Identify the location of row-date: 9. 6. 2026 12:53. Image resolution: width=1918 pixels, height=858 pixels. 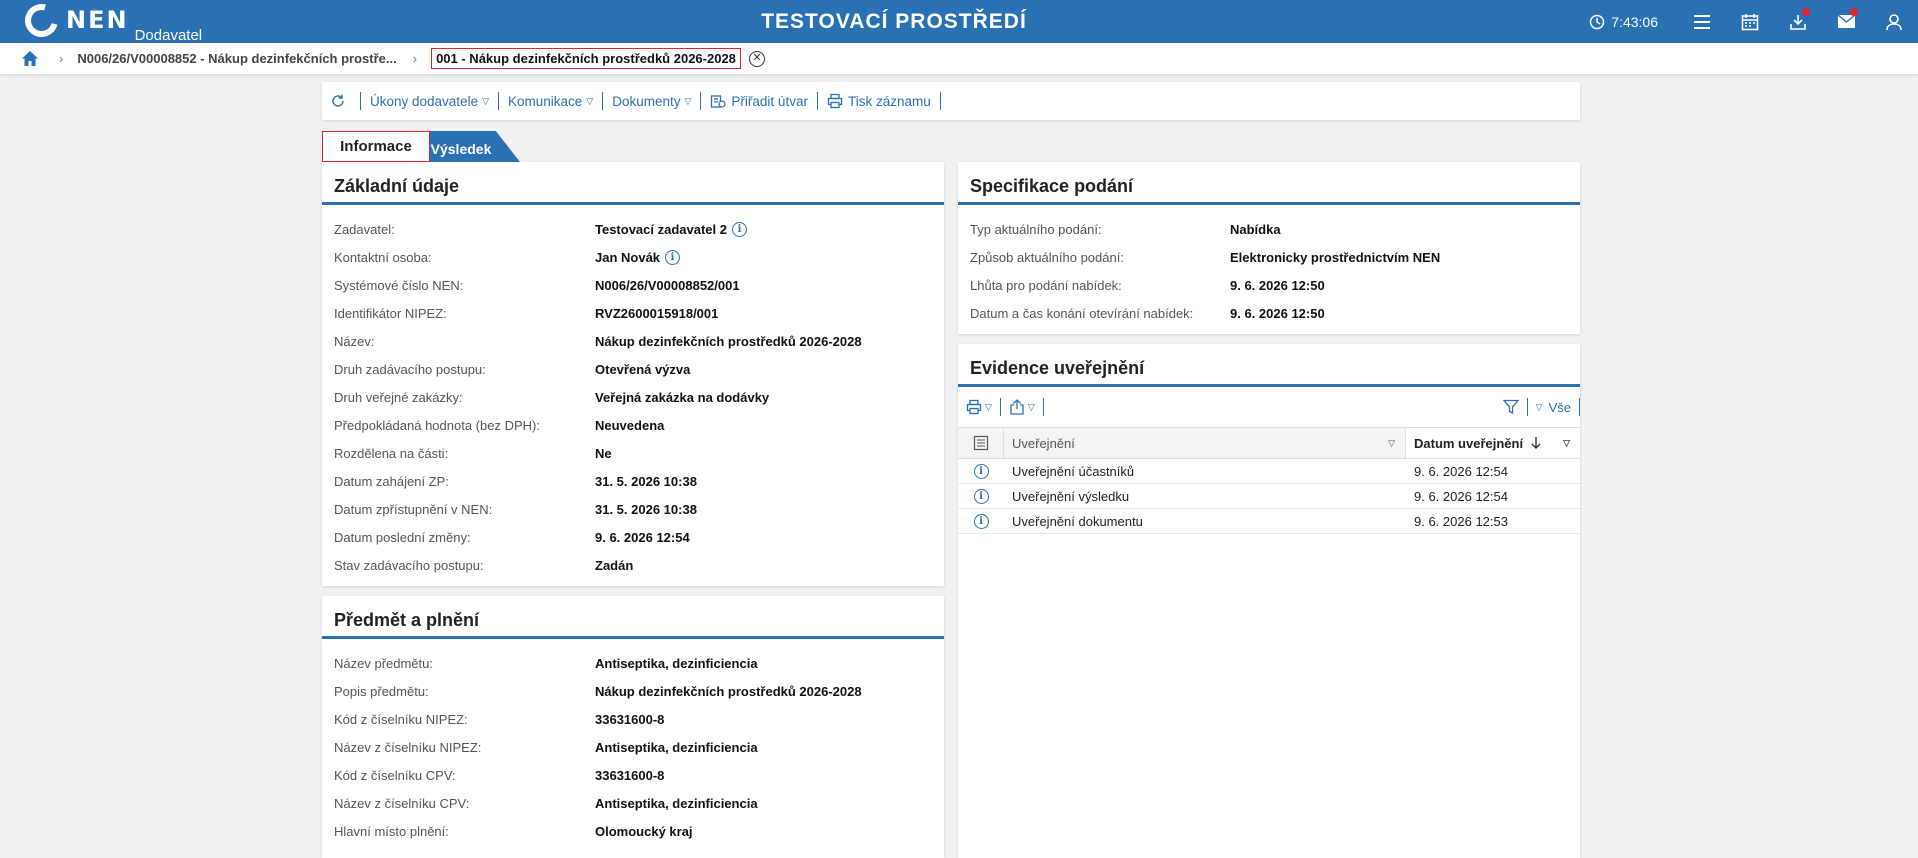
(1461, 521).